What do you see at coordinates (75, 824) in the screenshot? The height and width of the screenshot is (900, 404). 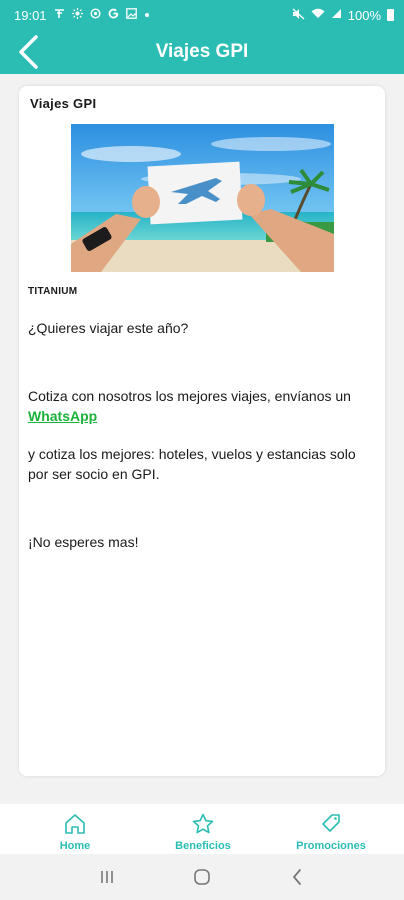 I see `home-icon` at bounding box center [75, 824].